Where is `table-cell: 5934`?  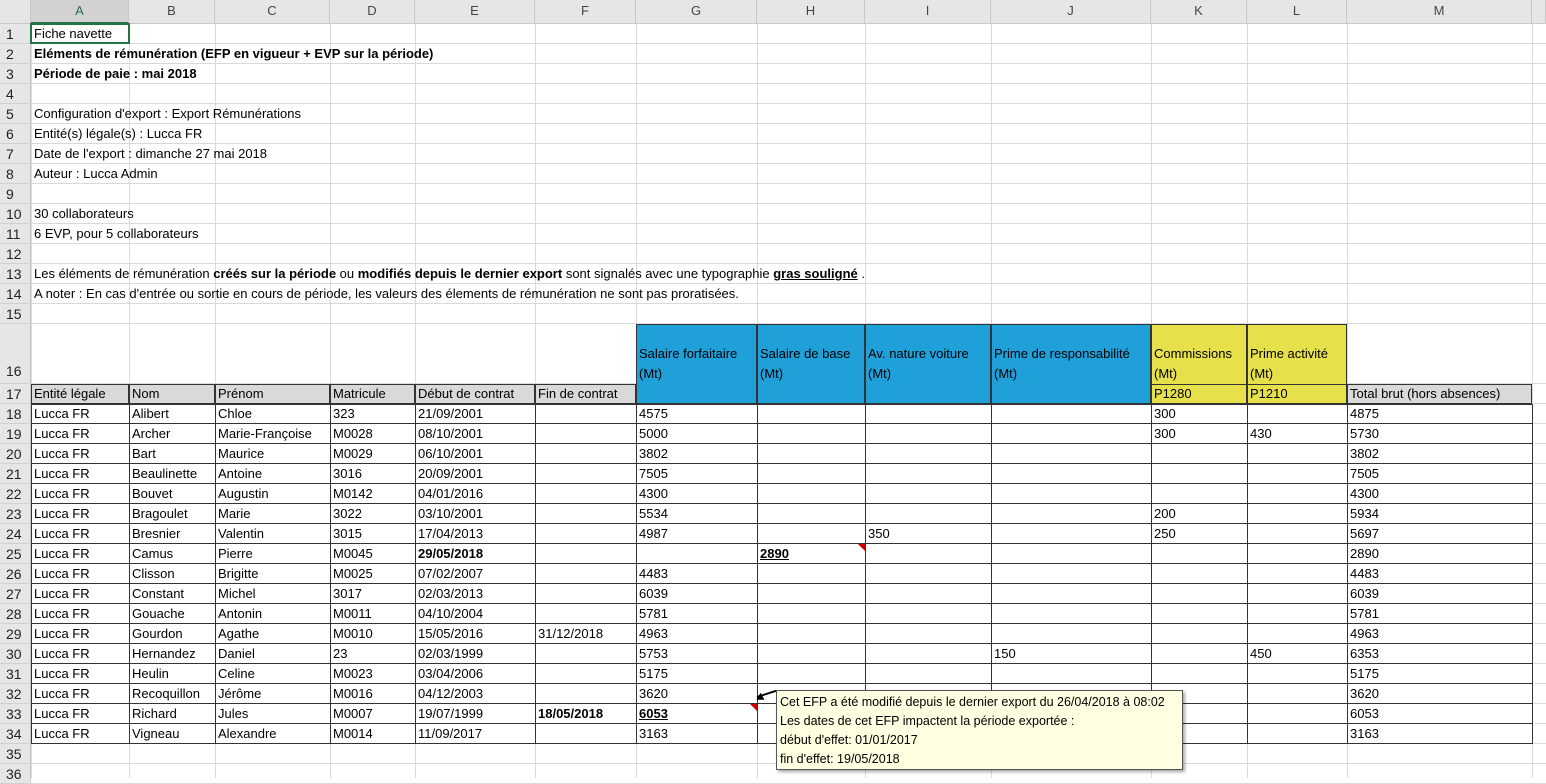 table-cell: 5934 is located at coordinates (1364, 514).